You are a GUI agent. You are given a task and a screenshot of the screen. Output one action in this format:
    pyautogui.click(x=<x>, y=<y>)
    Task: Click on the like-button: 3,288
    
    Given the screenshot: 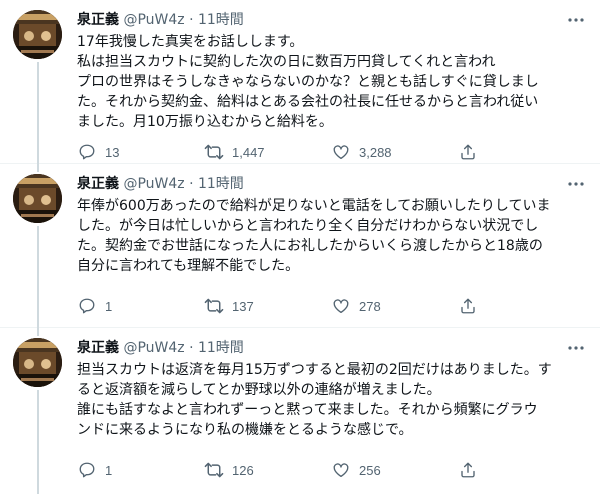 What is the action you would take?
    pyautogui.click(x=394, y=152)
    